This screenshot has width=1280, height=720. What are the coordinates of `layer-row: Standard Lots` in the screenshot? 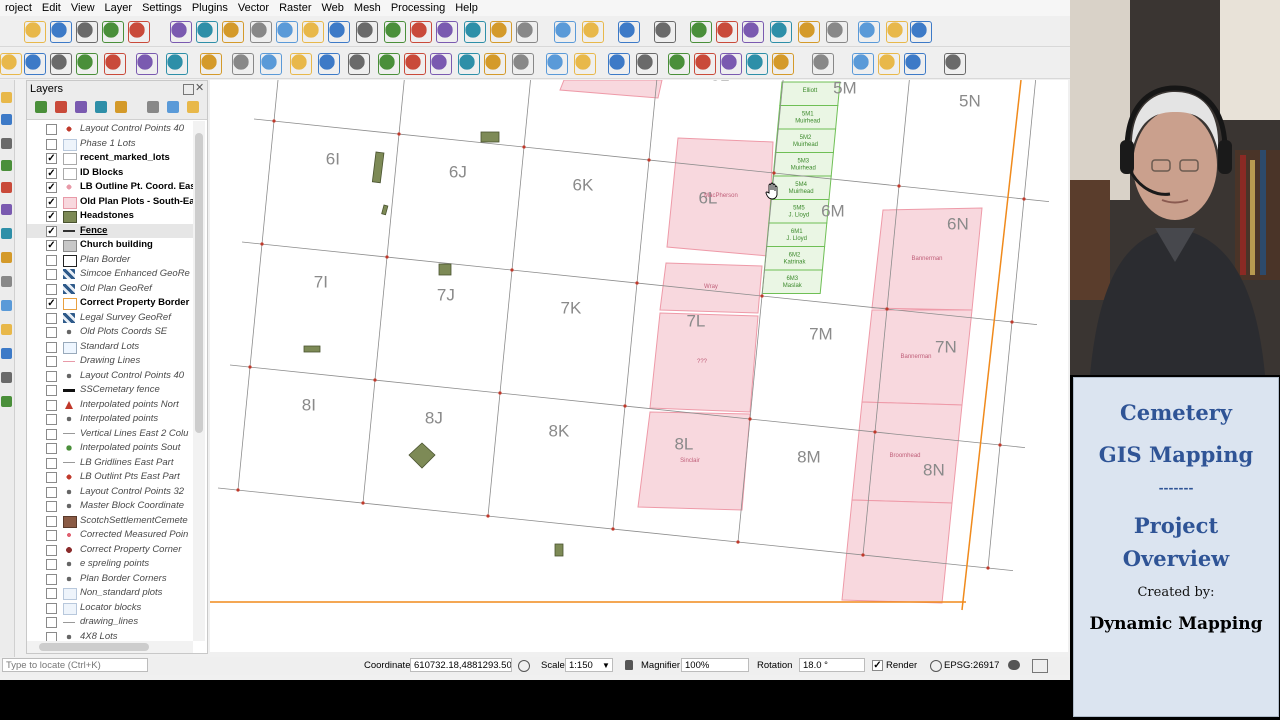 It's located at (110, 347).